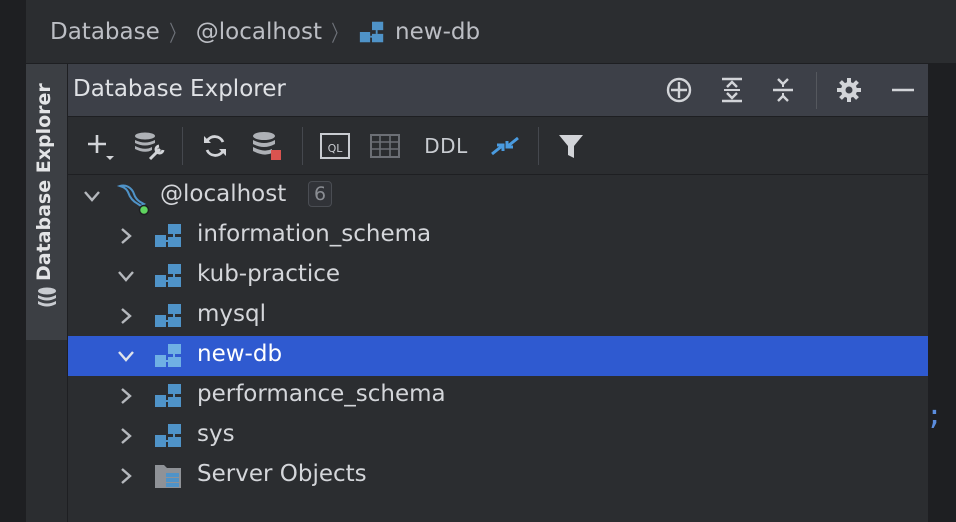 This screenshot has height=522, width=956. Describe the element at coordinates (438, 31) in the screenshot. I see `breadcrumb-label: new-db` at that location.